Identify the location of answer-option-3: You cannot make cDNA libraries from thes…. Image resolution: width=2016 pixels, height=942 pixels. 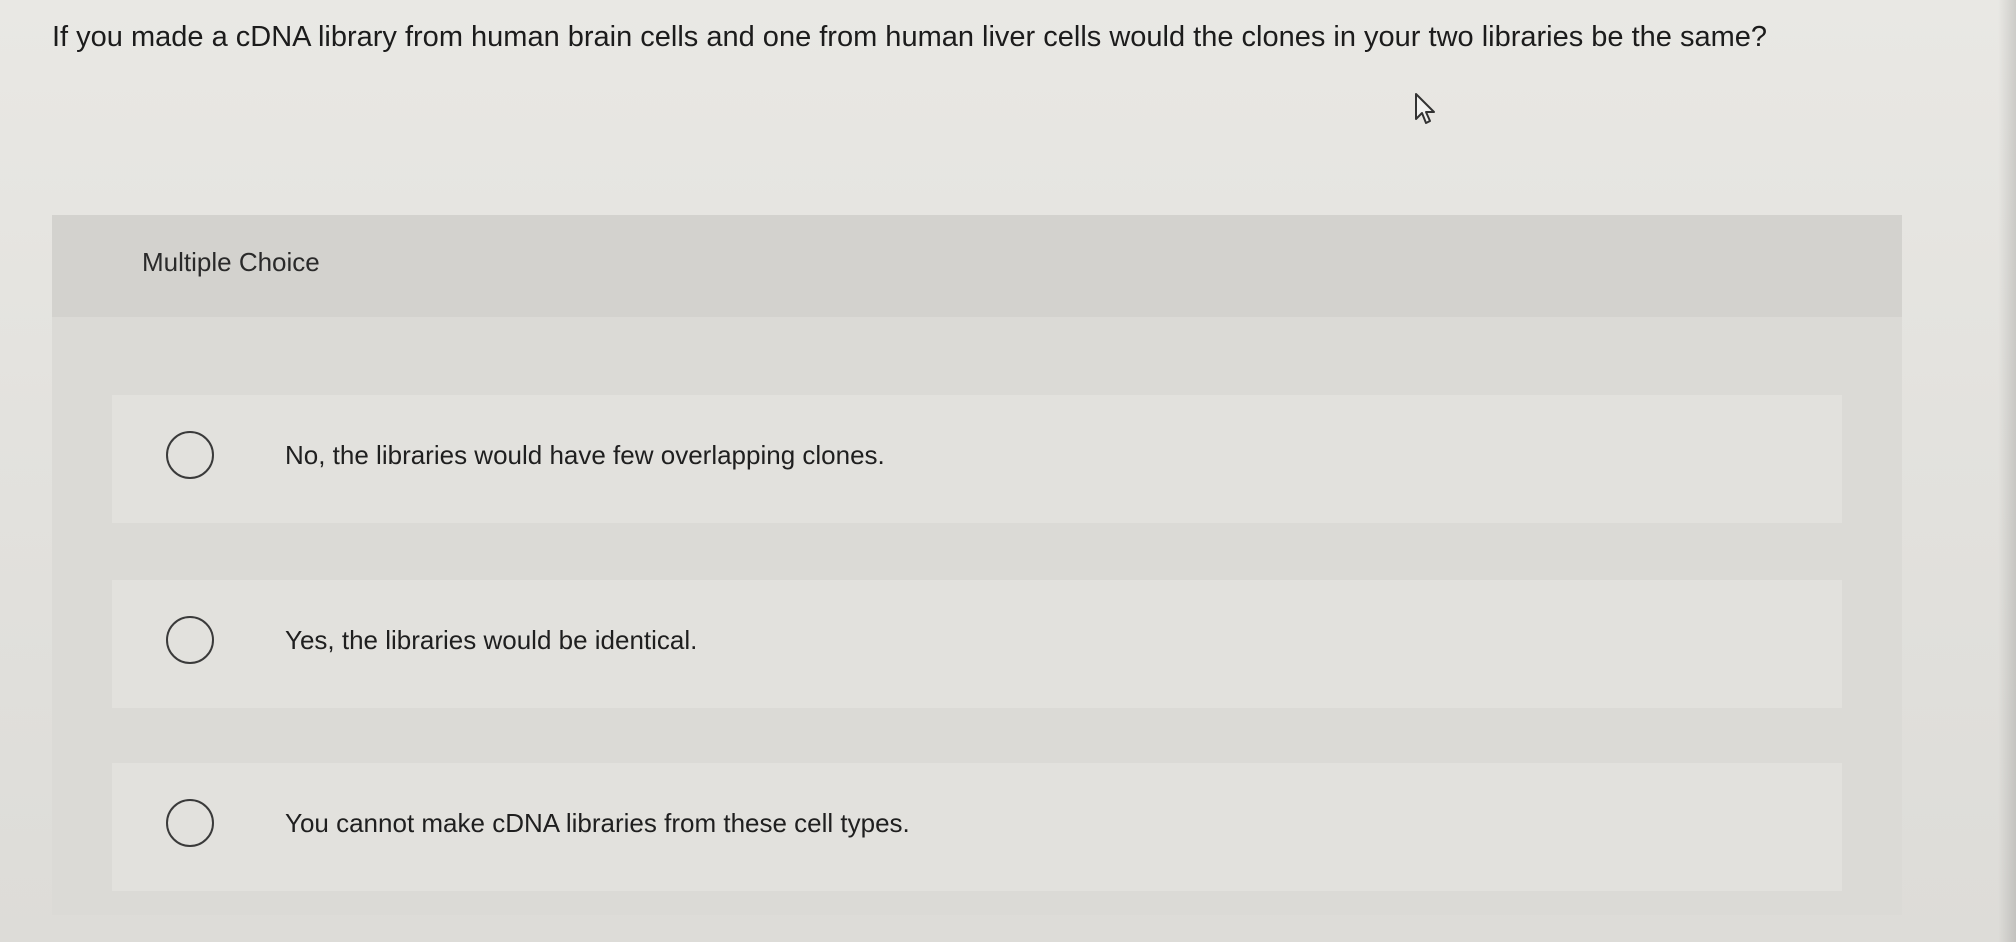
(977, 827).